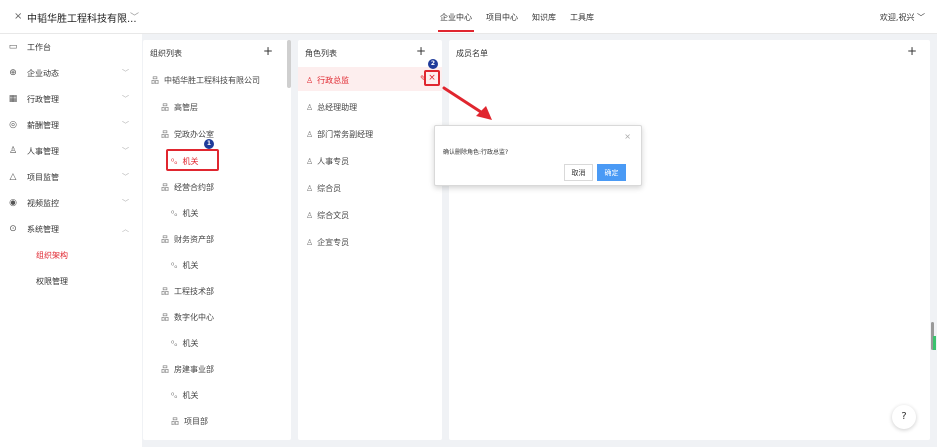 The image size is (937, 447). I want to click on money-icon: ◎, so click(13, 125).